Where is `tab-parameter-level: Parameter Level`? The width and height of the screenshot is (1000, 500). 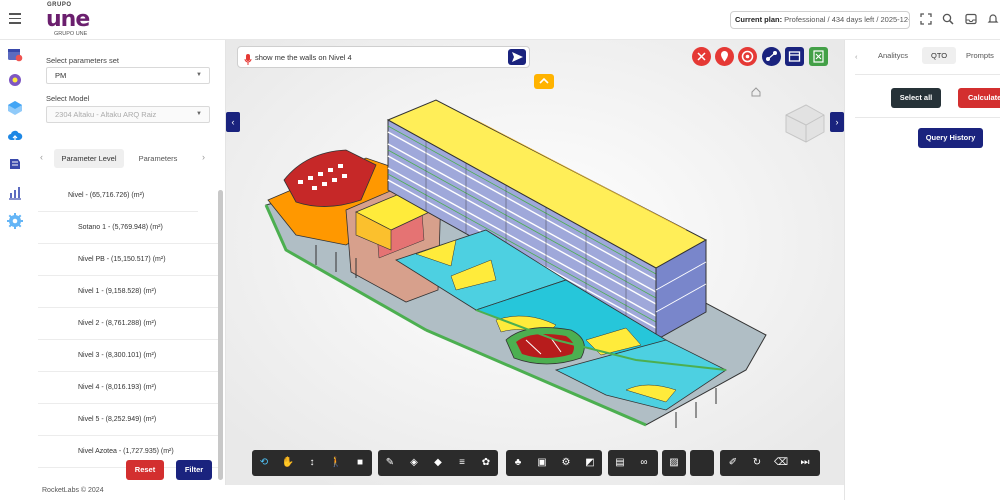 tab-parameter-level: Parameter Level is located at coordinates (89, 158).